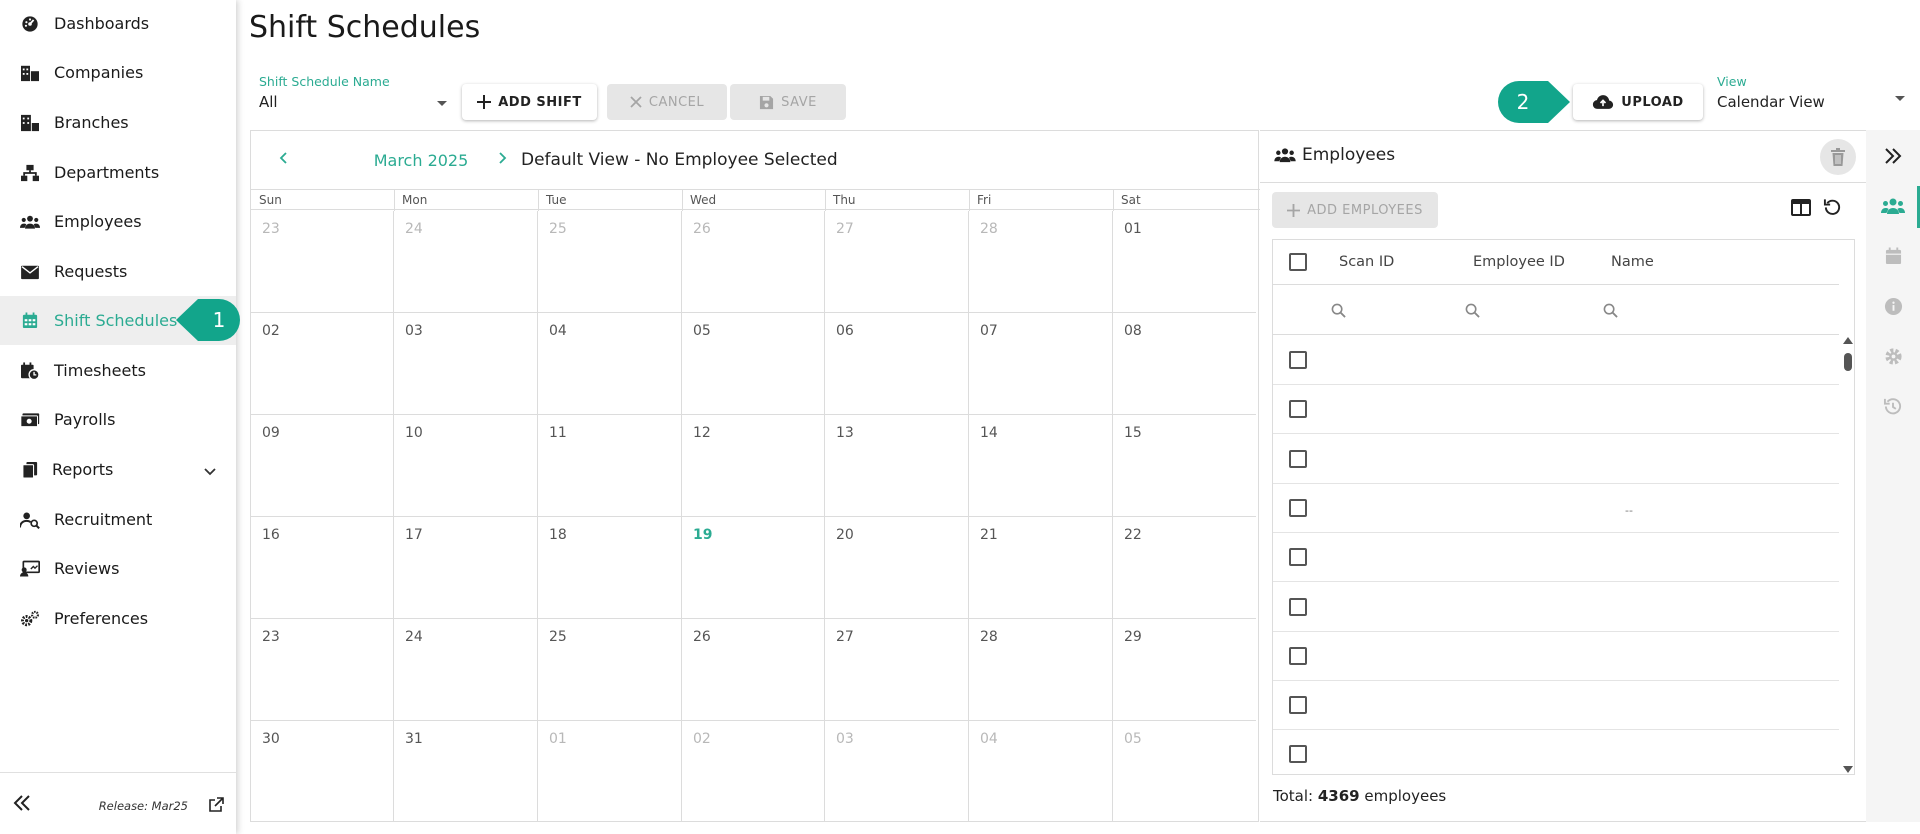  I want to click on calendar-month: March 2025, so click(421, 160).